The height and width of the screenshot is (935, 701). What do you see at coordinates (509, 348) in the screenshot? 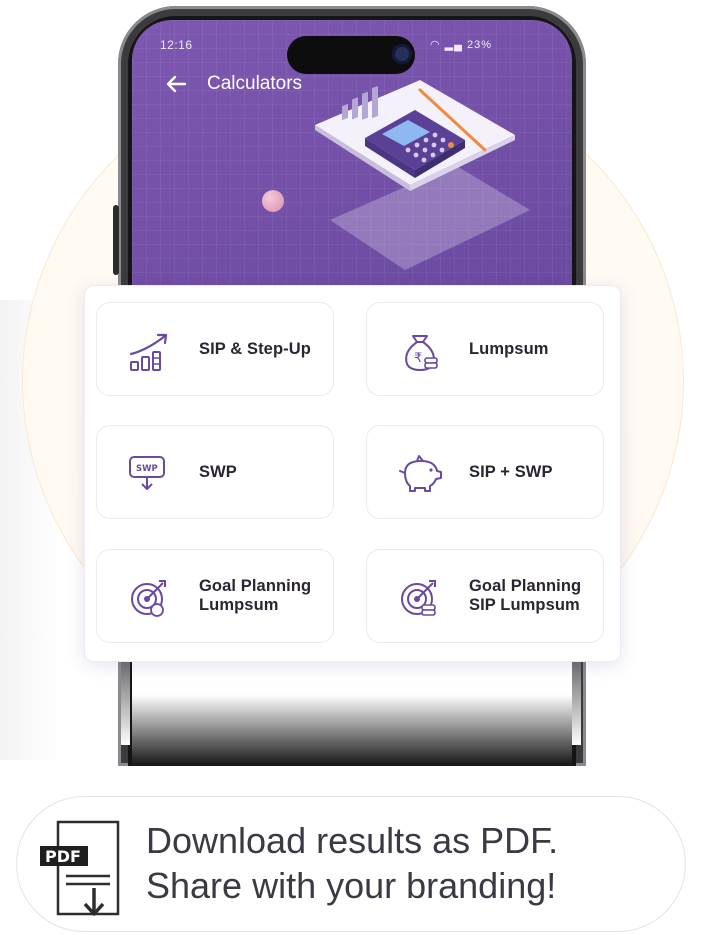
I see `calc-tile-label: Lumpsum` at bounding box center [509, 348].